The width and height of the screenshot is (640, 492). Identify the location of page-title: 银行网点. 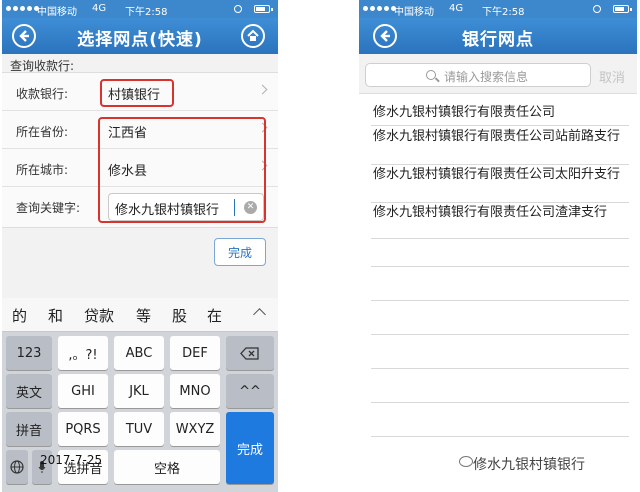
(498, 40).